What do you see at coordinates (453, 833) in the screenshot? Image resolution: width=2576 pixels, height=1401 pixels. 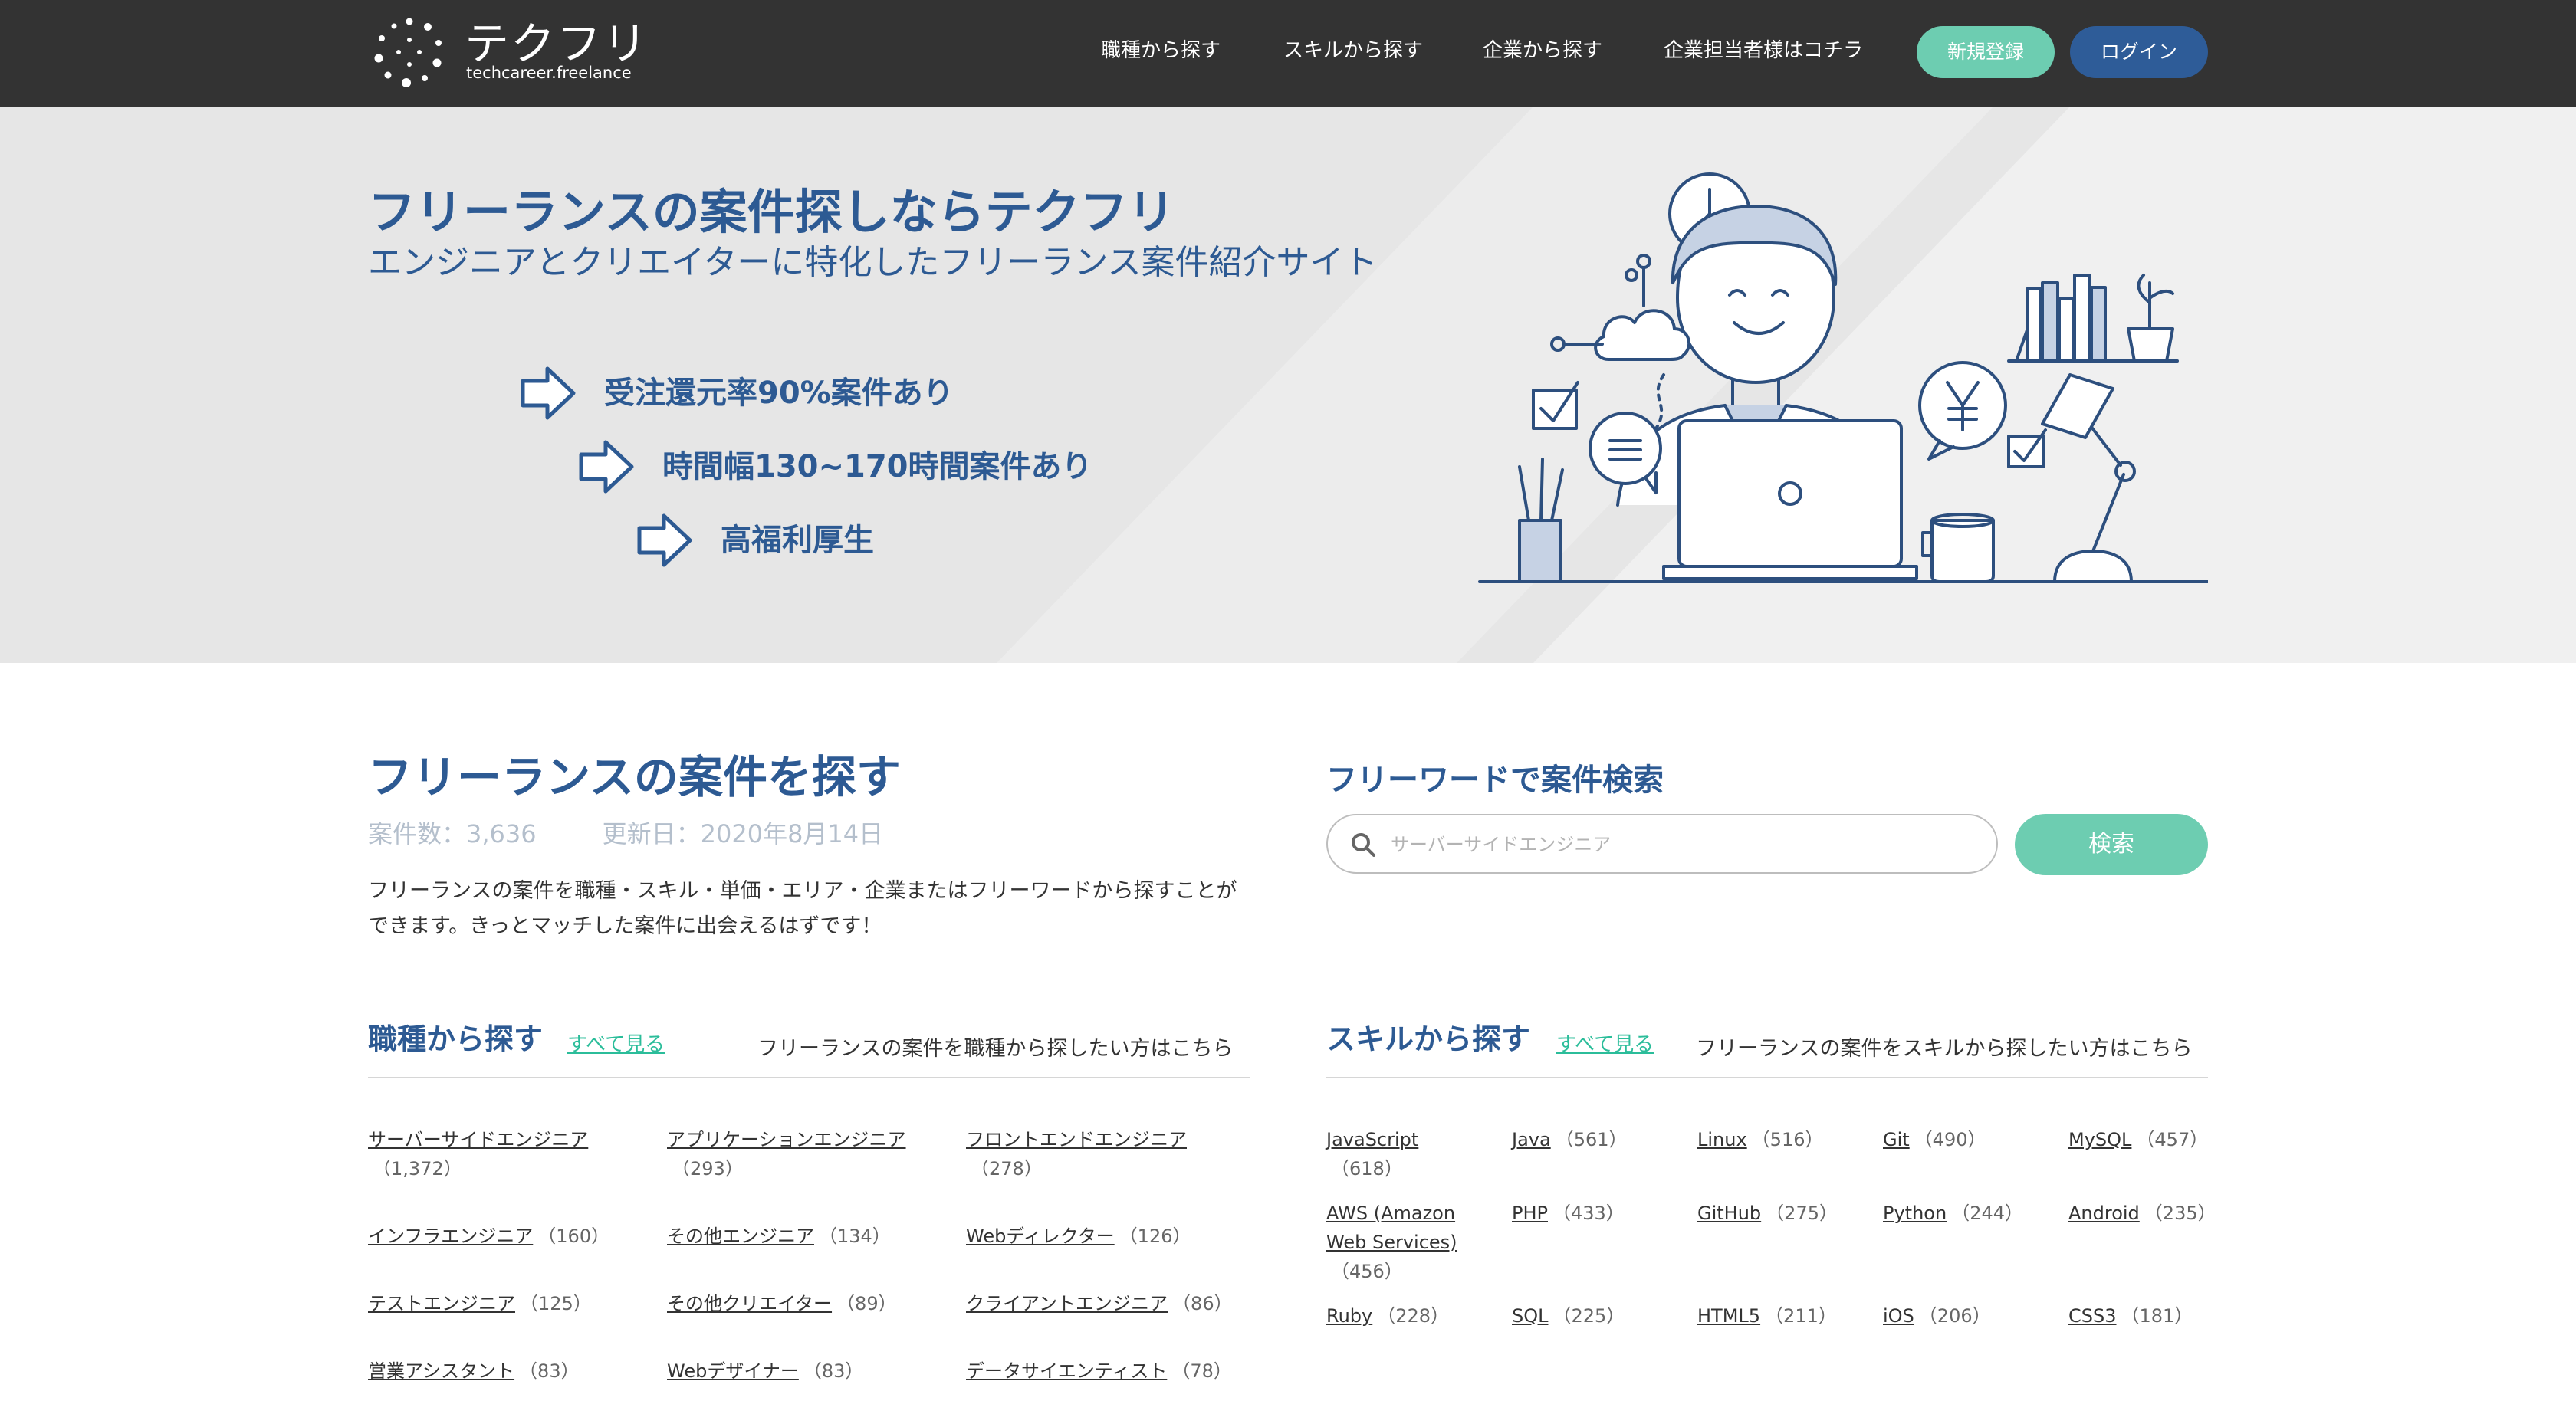 I see `job-count: 案件数：3,636` at bounding box center [453, 833].